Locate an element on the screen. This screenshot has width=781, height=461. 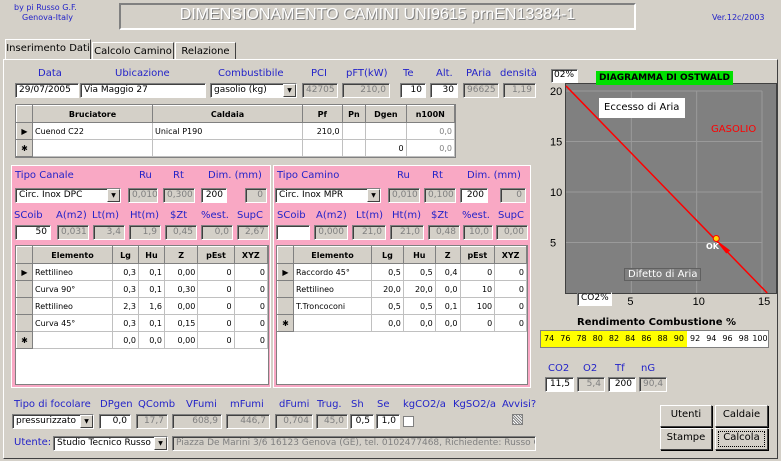
table-cell: 210,0 is located at coordinates (322, 131).